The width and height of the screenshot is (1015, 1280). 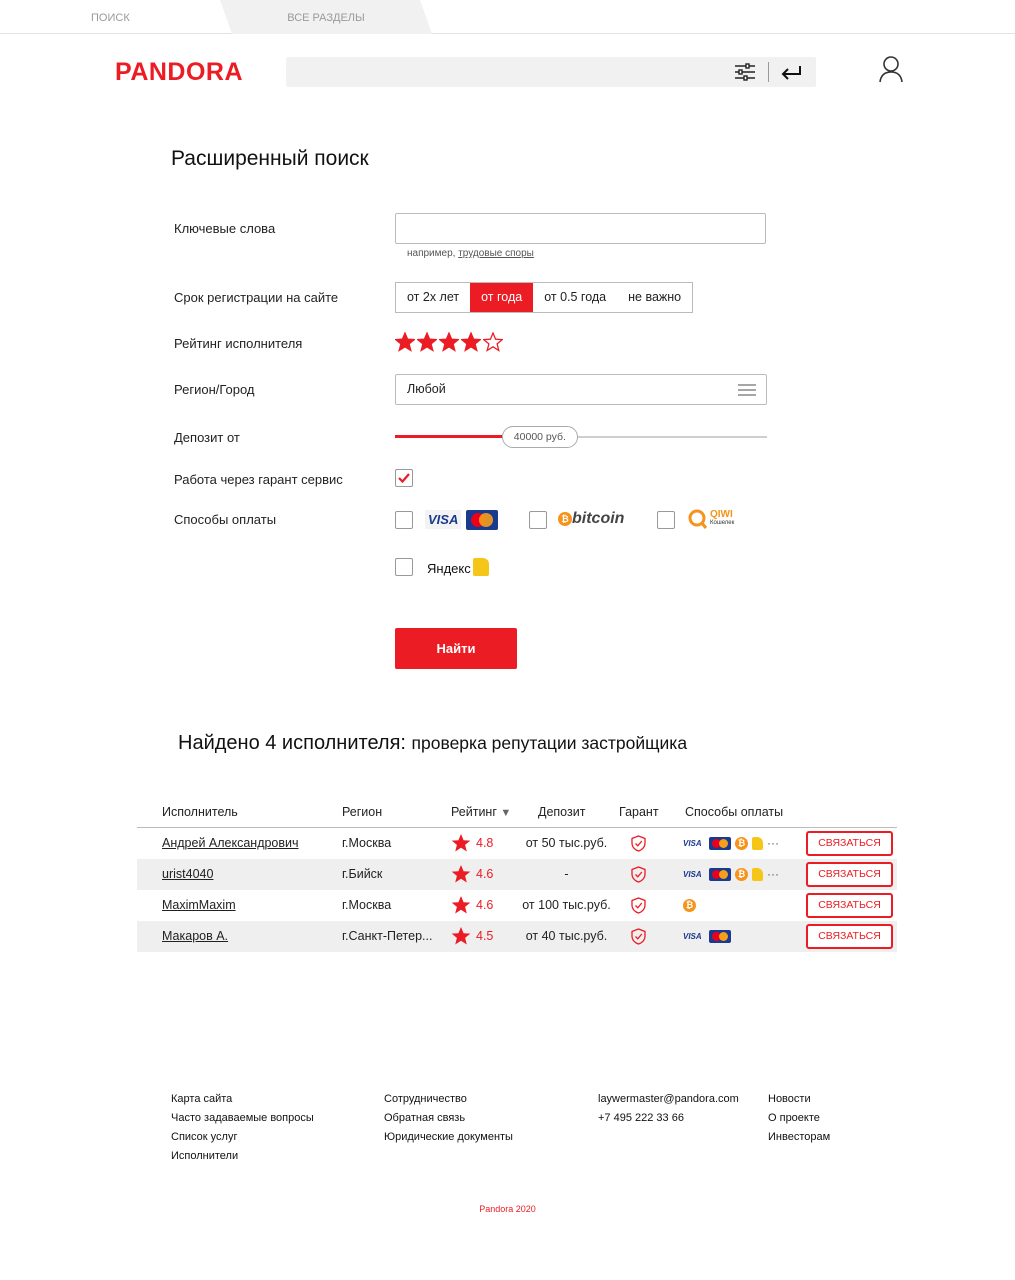 I want to click on performer-rating: 4.6, so click(x=485, y=874).